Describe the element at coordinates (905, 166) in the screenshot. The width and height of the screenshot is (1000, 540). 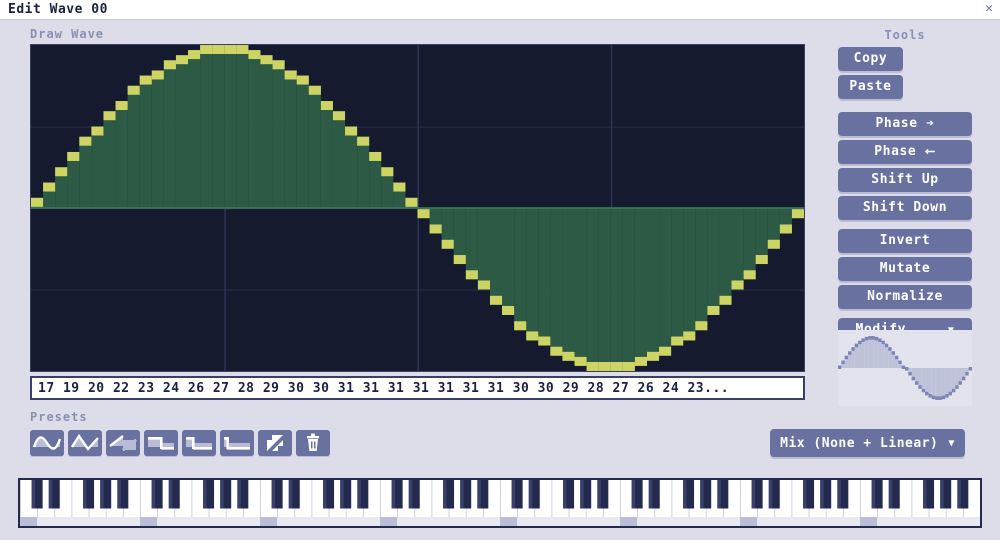
I see `tools-group-transform: Phase ➔ Phase ⭠ Shift Up Shift Down` at that location.